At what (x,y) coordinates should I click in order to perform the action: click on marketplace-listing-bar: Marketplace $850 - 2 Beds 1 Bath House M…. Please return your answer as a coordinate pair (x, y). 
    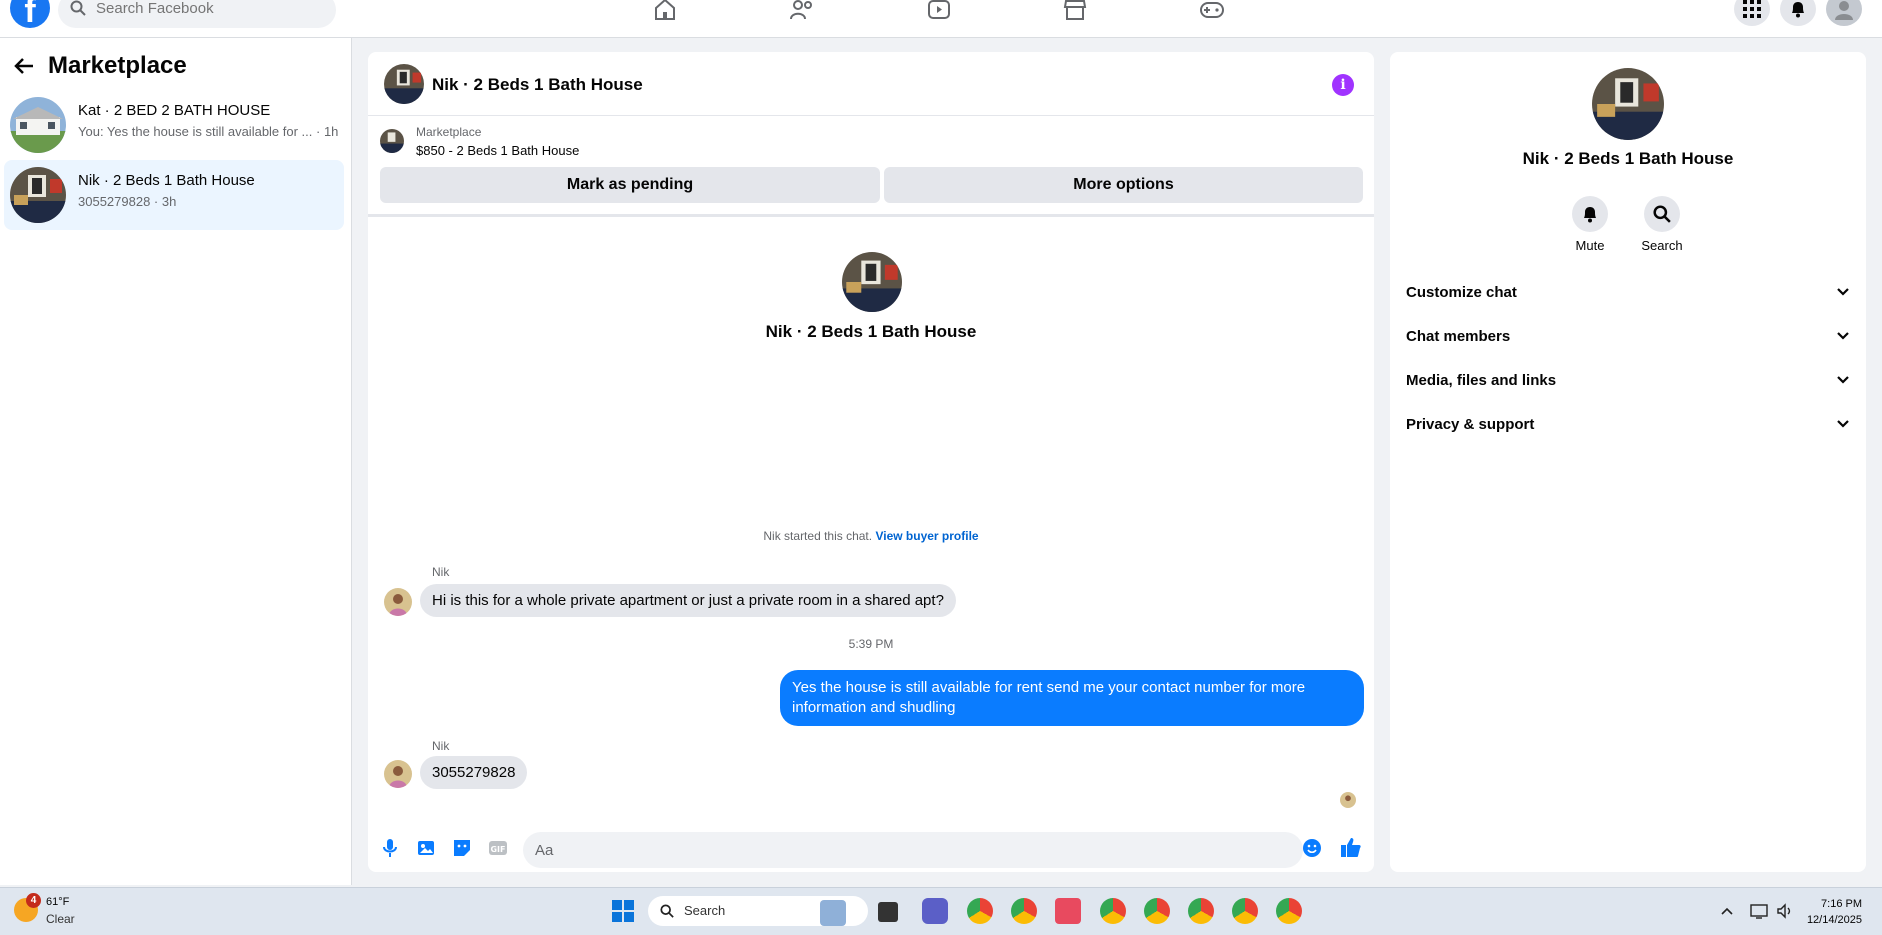
    Looking at the image, I should click on (871, 192).